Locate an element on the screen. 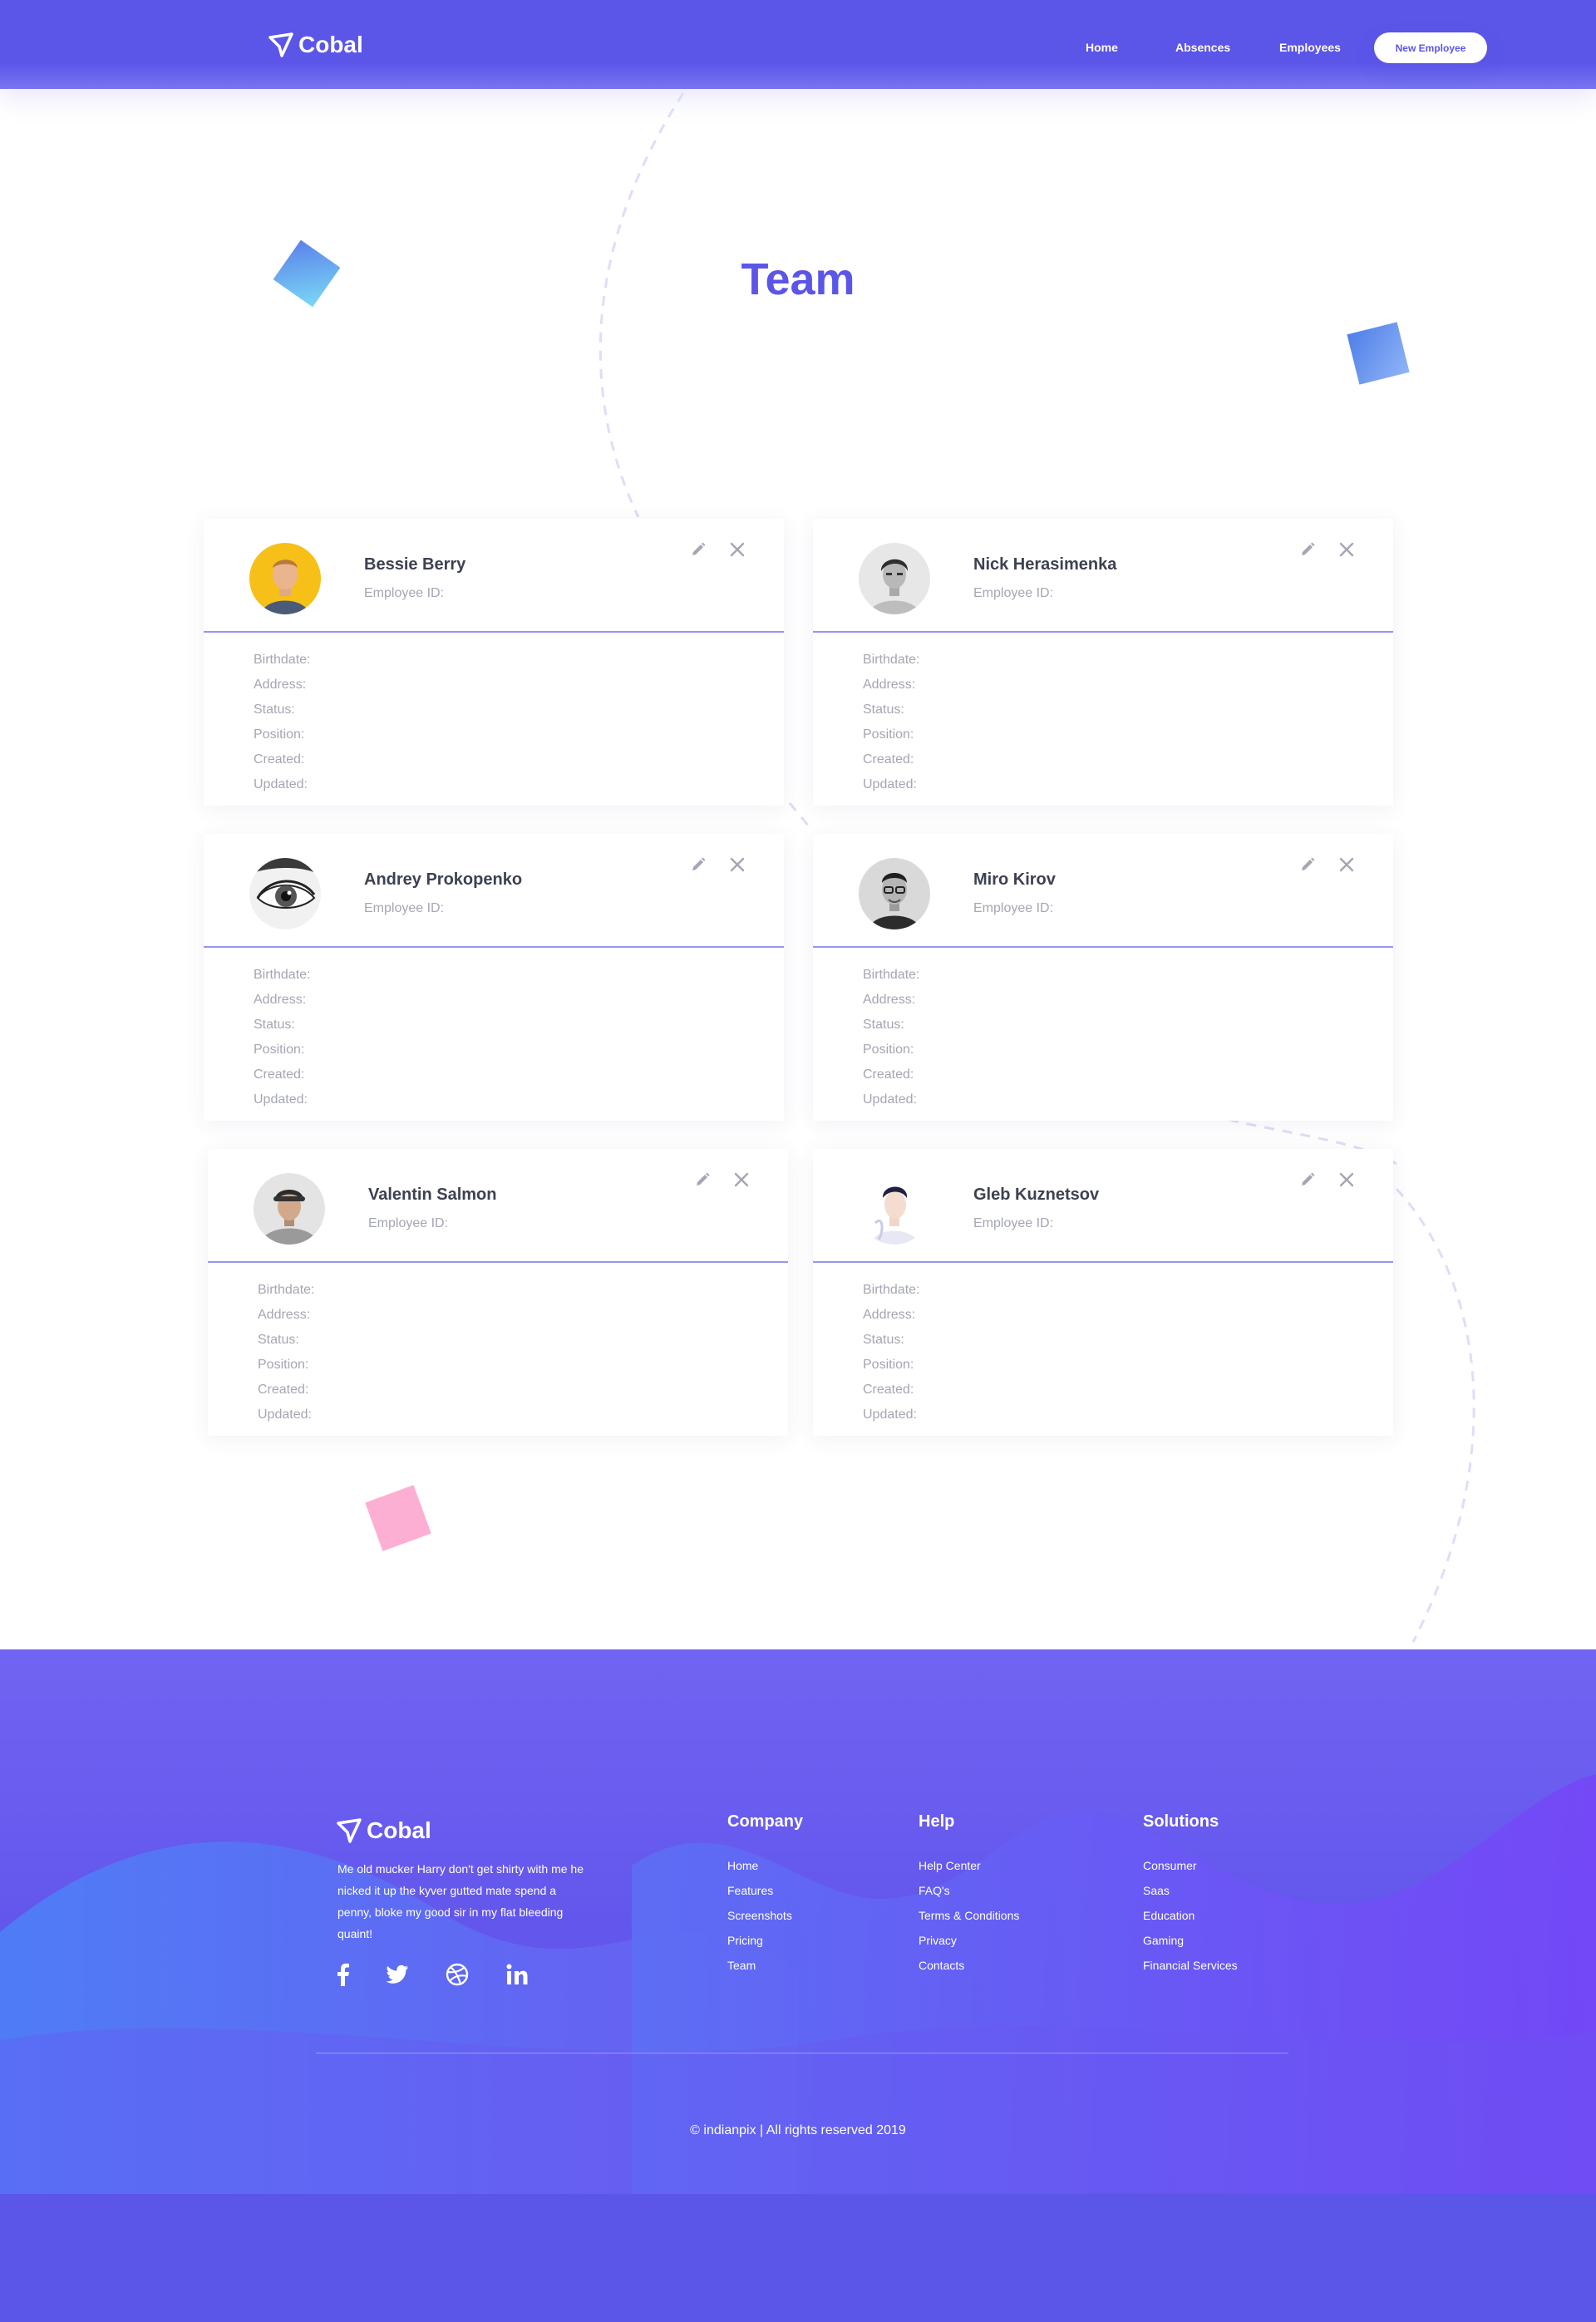 This screenshot has height=2322, width=1596. footer-brand-logo: Cobal is located at coordinates (384, 1831).